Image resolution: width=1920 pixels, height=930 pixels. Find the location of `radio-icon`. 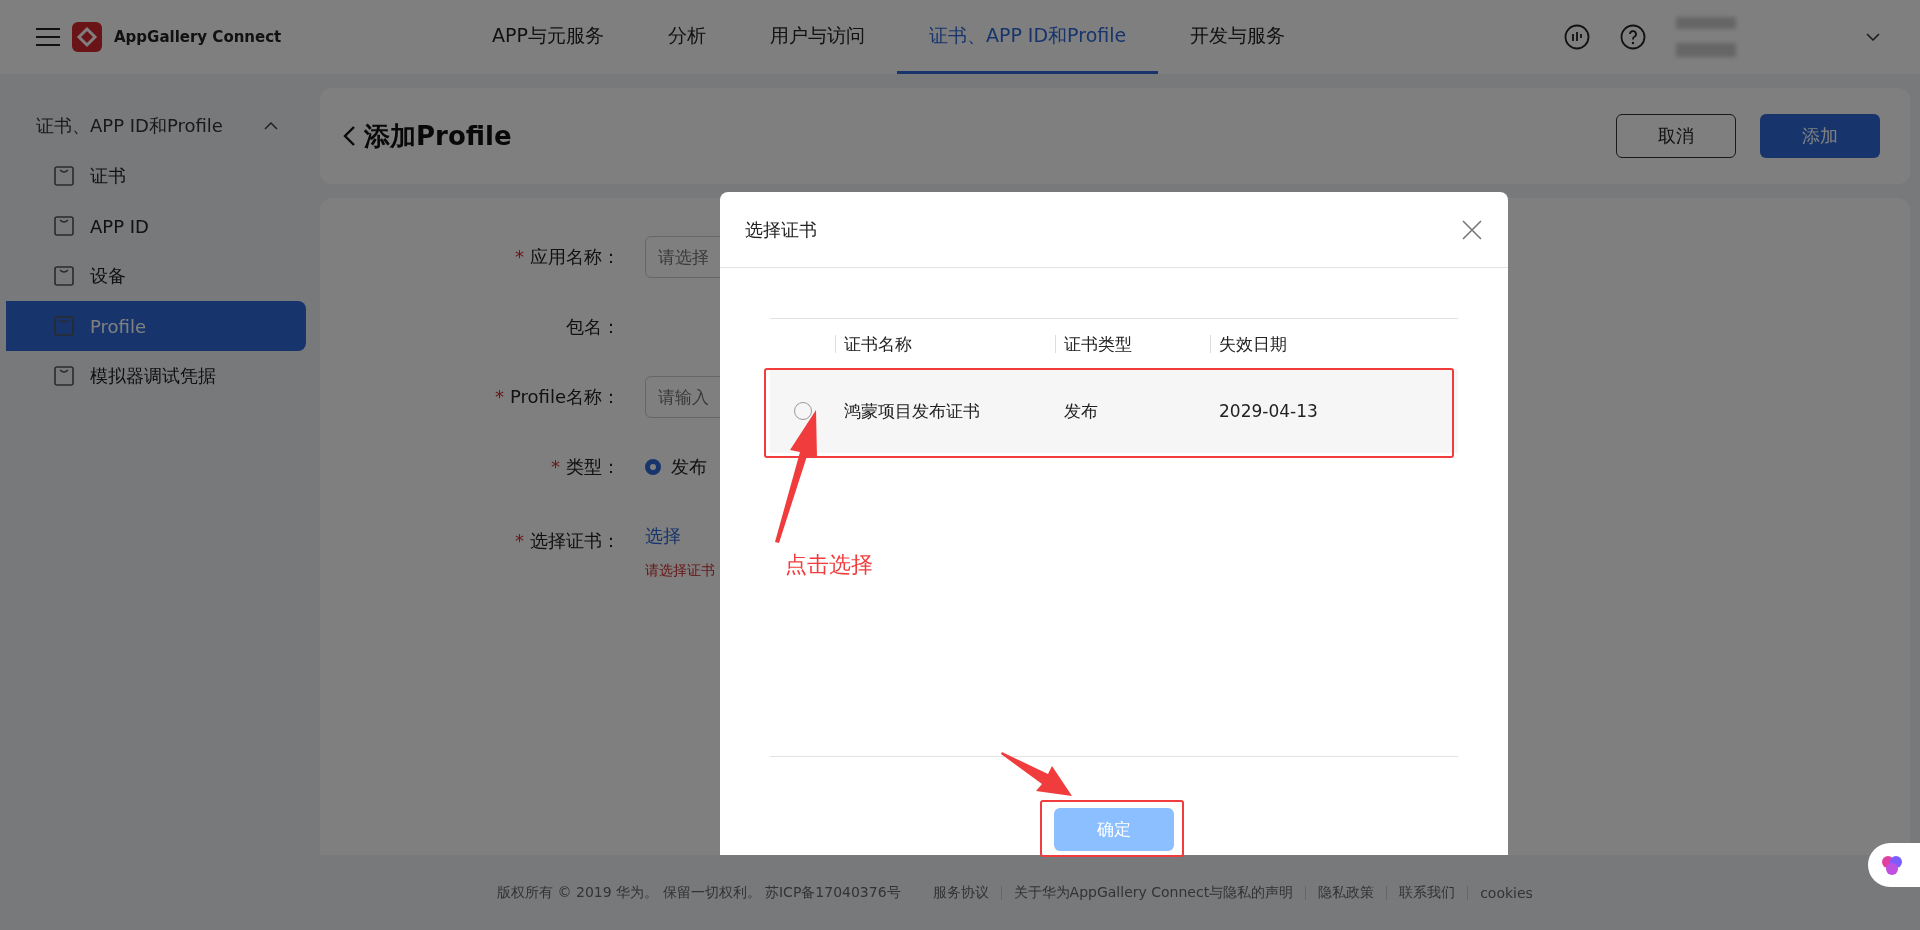

radio-icon is located at coordinates (653, 467).